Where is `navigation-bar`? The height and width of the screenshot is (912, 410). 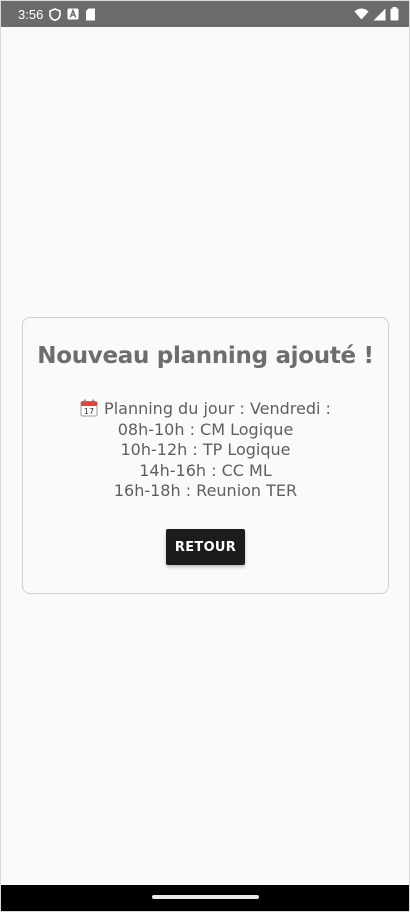 navigation-bar is located at coordinates (205, 898).